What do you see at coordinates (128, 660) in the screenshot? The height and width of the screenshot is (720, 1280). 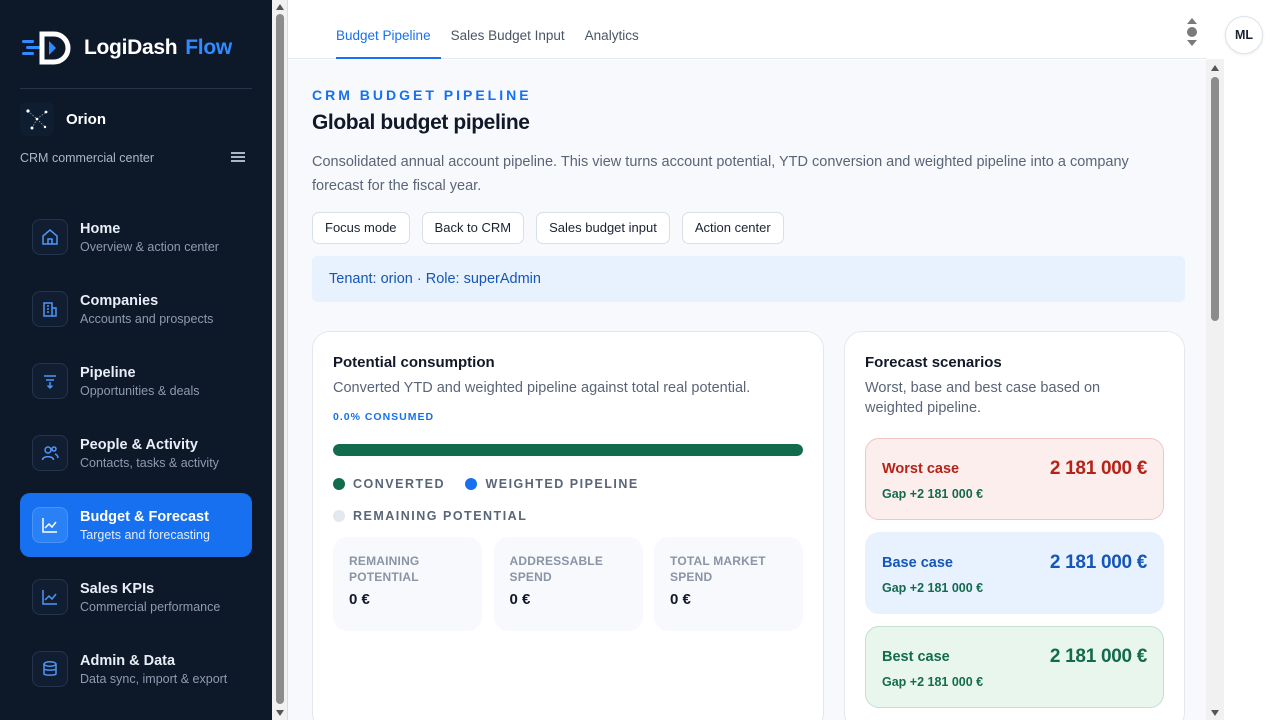 I see `sidebar-item-label: Admin & Data` at bounding box center [128, 660].